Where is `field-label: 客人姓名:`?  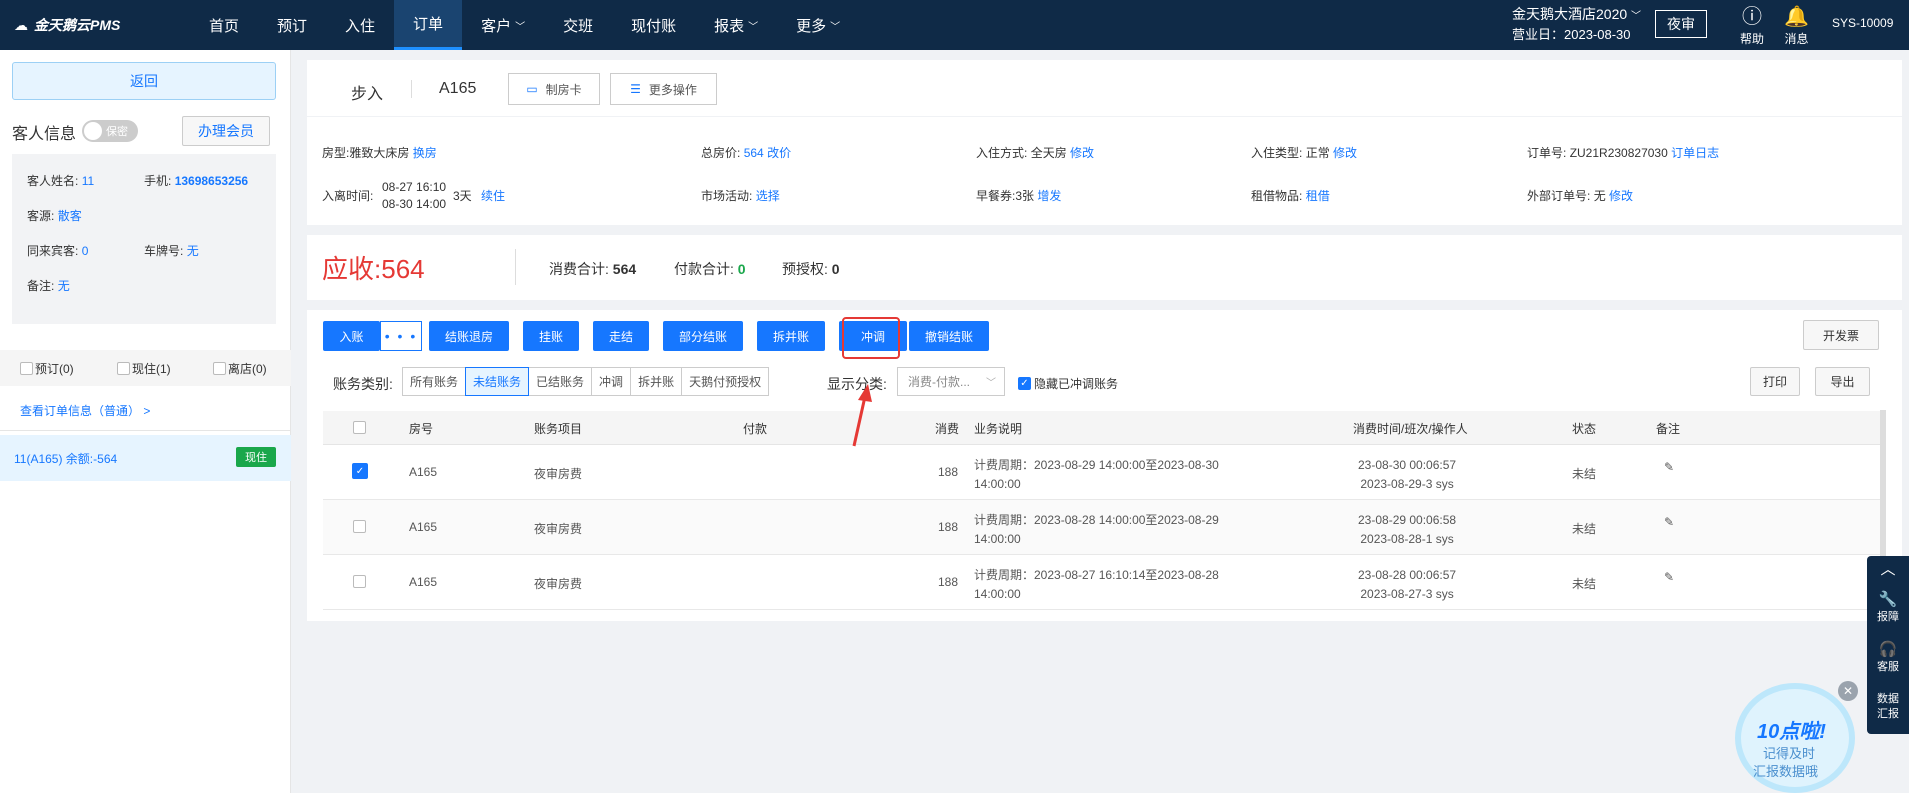
field-label: 客人姓名: is located at coordinates (53, 181).